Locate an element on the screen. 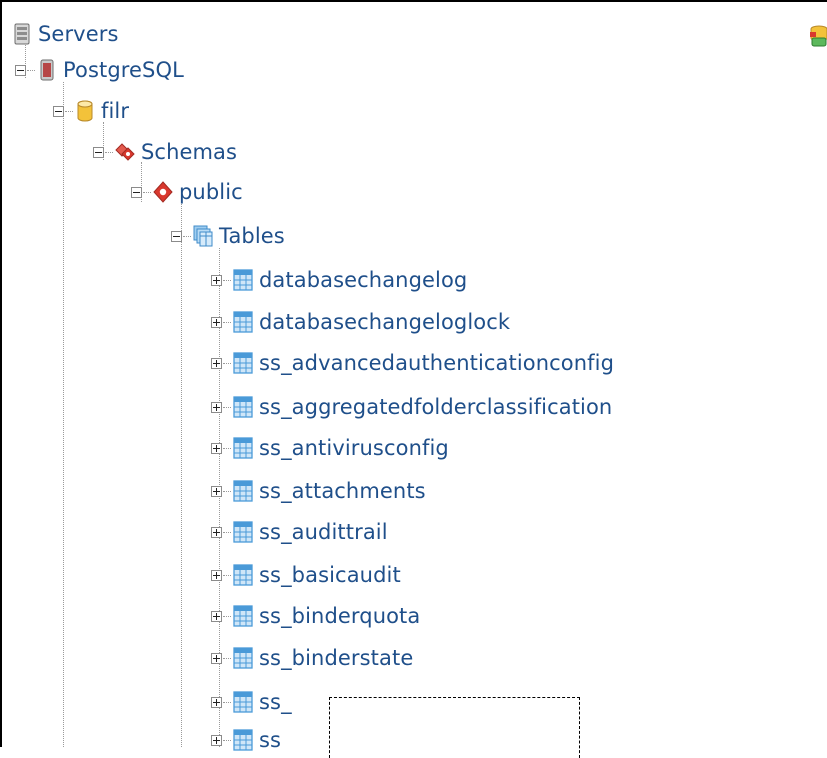  tree-node-table: ss_binderquota is located at coordinates (315, 616).